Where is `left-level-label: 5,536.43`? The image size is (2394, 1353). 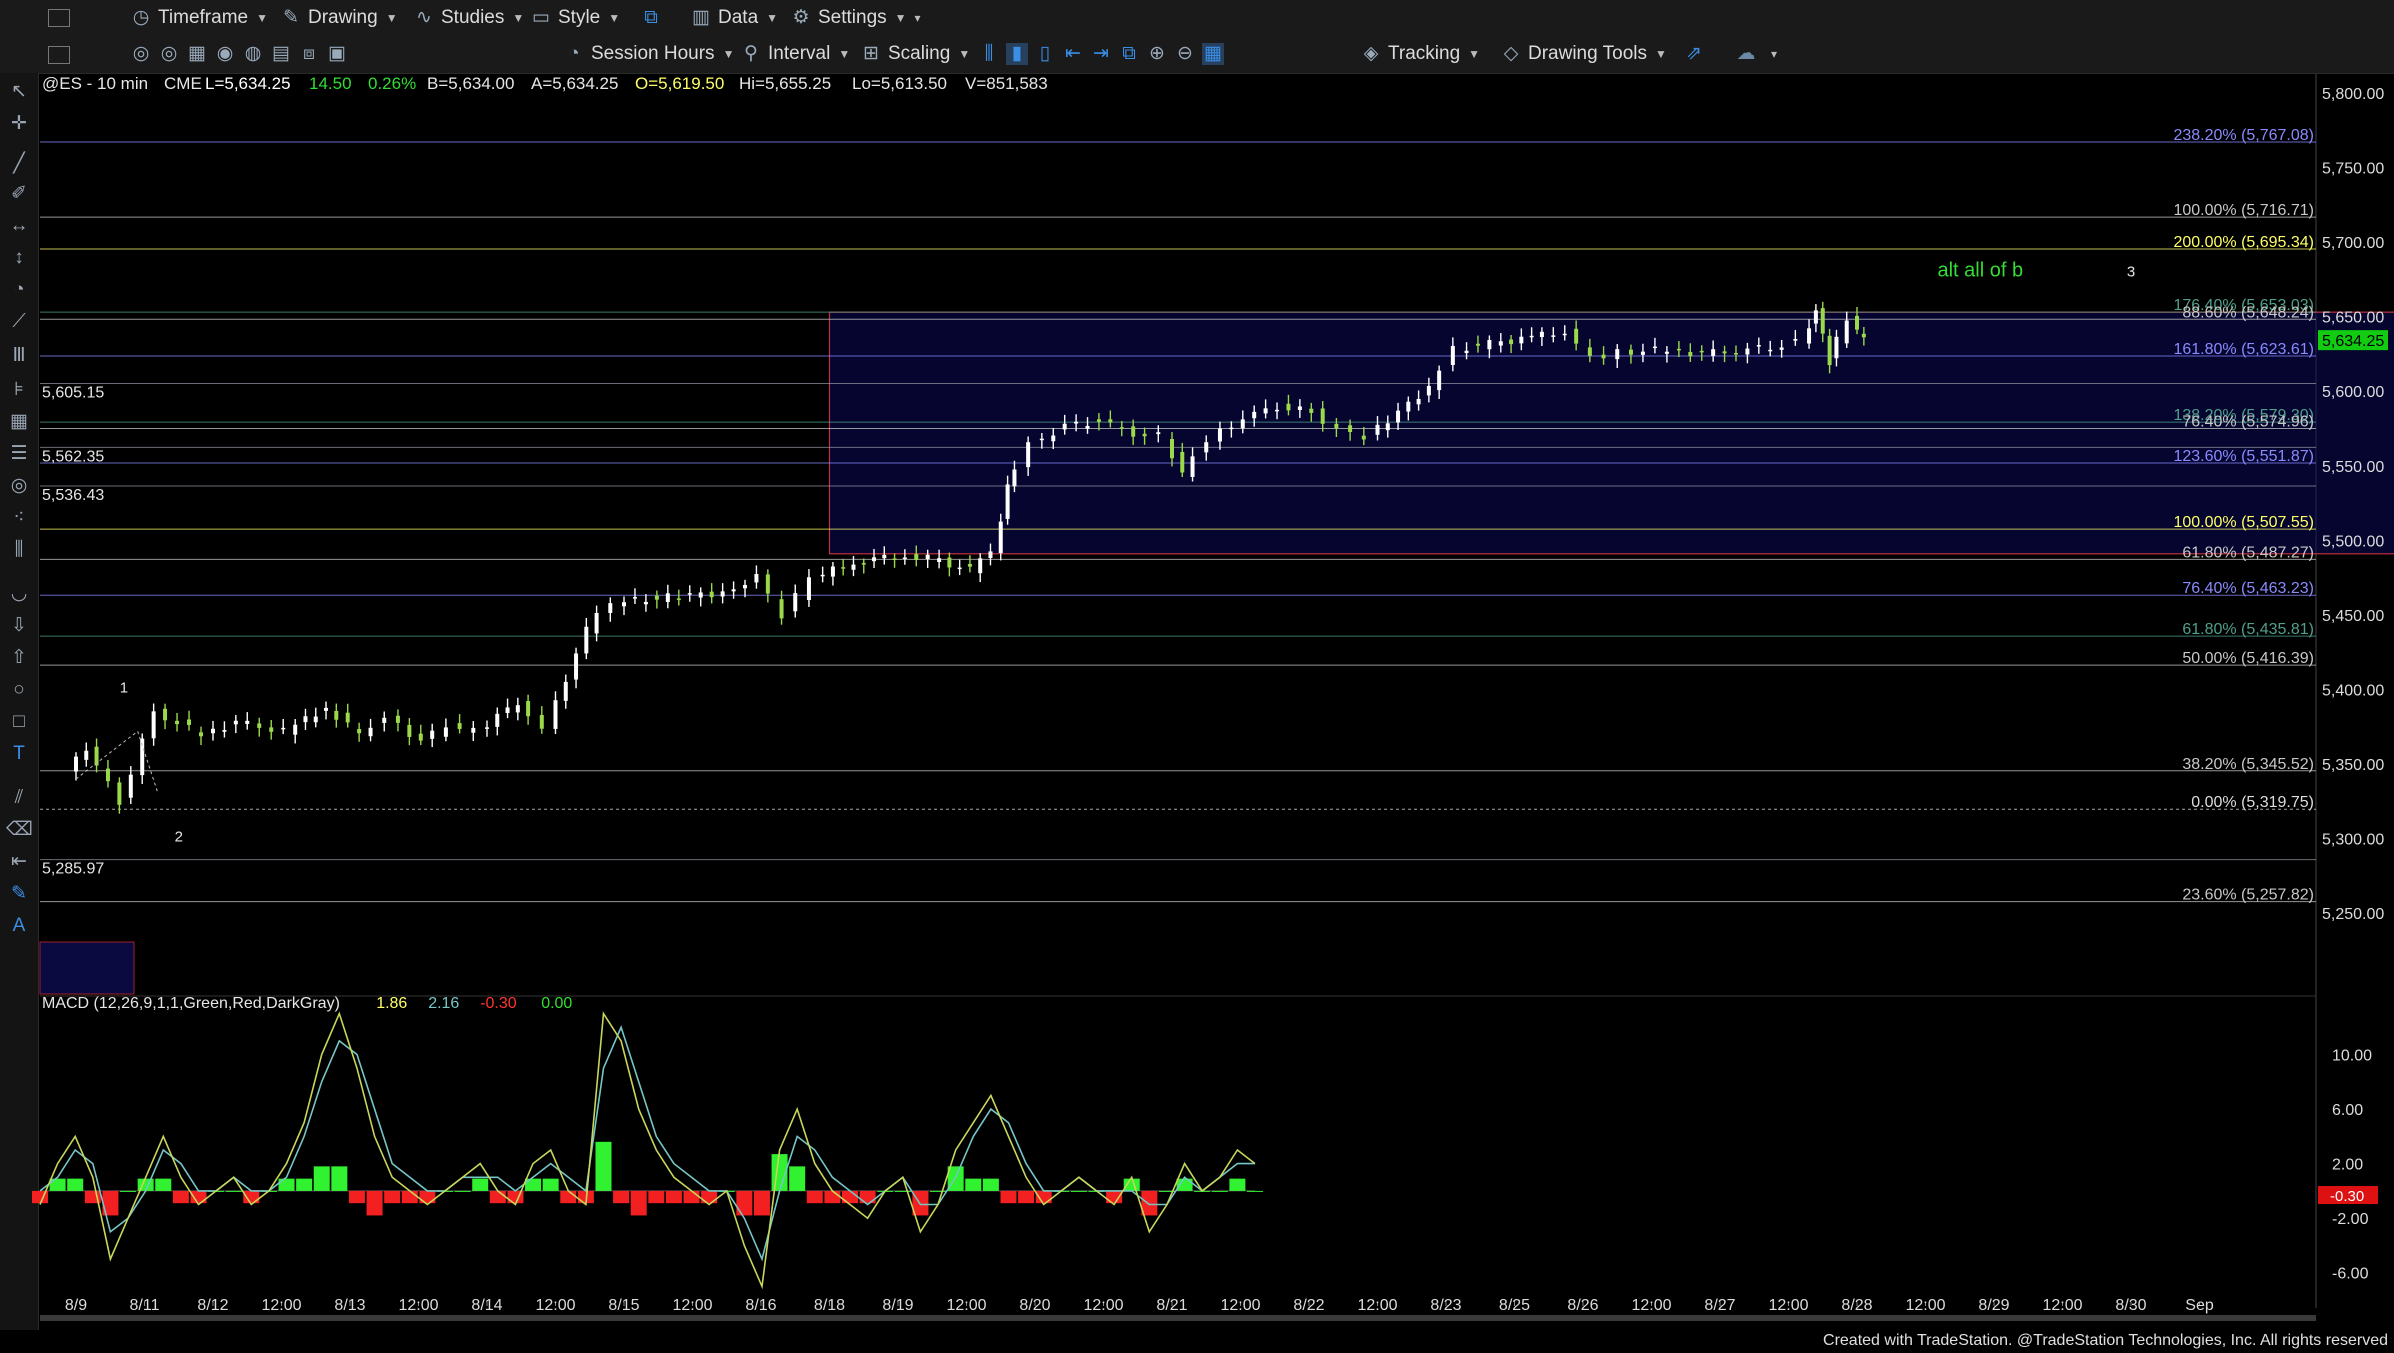
left-level-label: 5,536.43 is located at coordinates (73, 495).